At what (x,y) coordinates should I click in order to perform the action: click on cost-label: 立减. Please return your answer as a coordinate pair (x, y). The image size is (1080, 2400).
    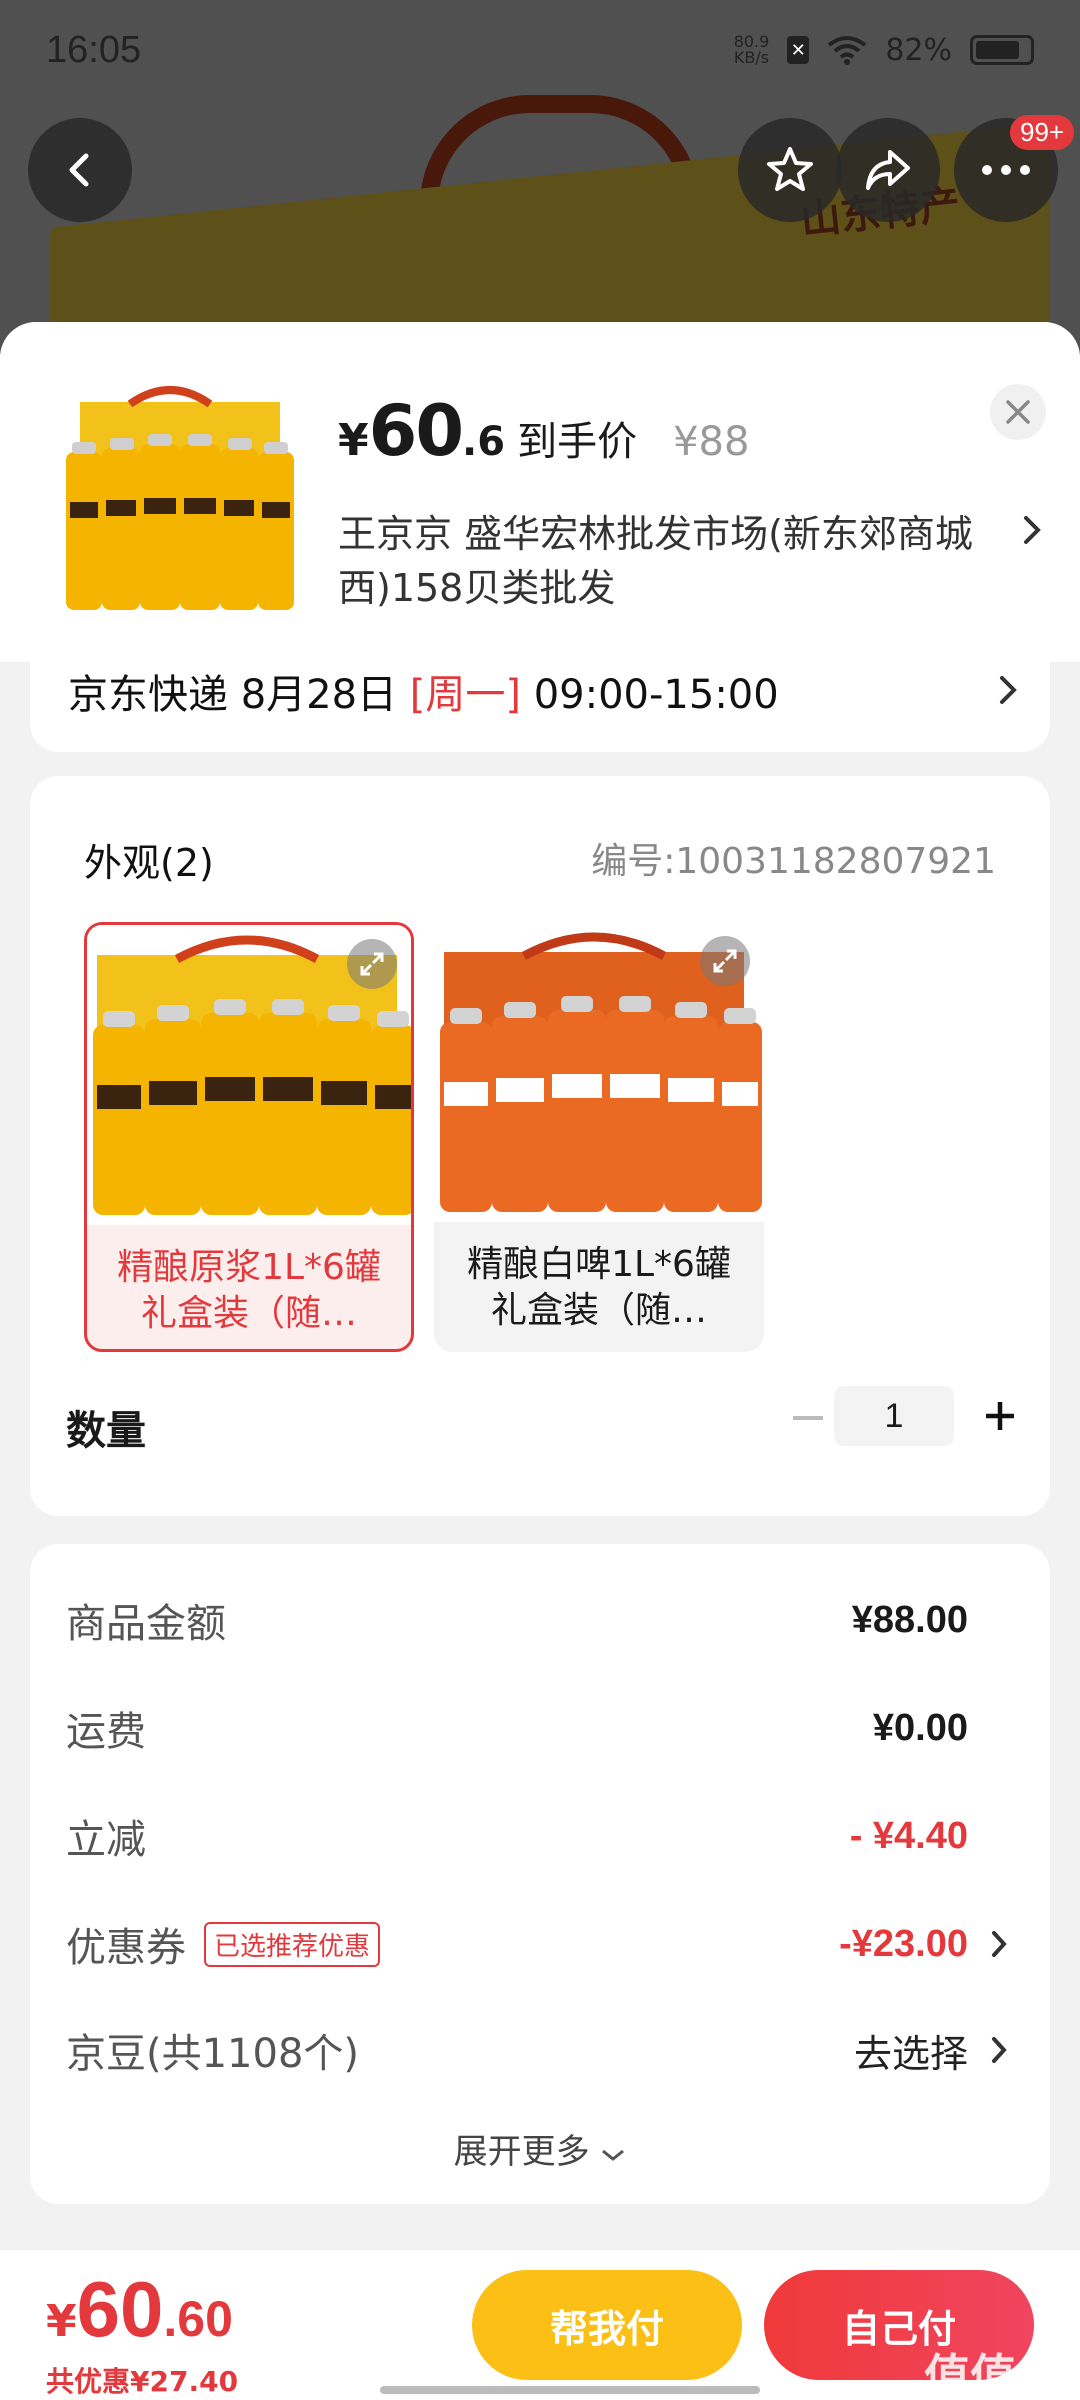
    Looking at the image, I should click on (106, 1840).